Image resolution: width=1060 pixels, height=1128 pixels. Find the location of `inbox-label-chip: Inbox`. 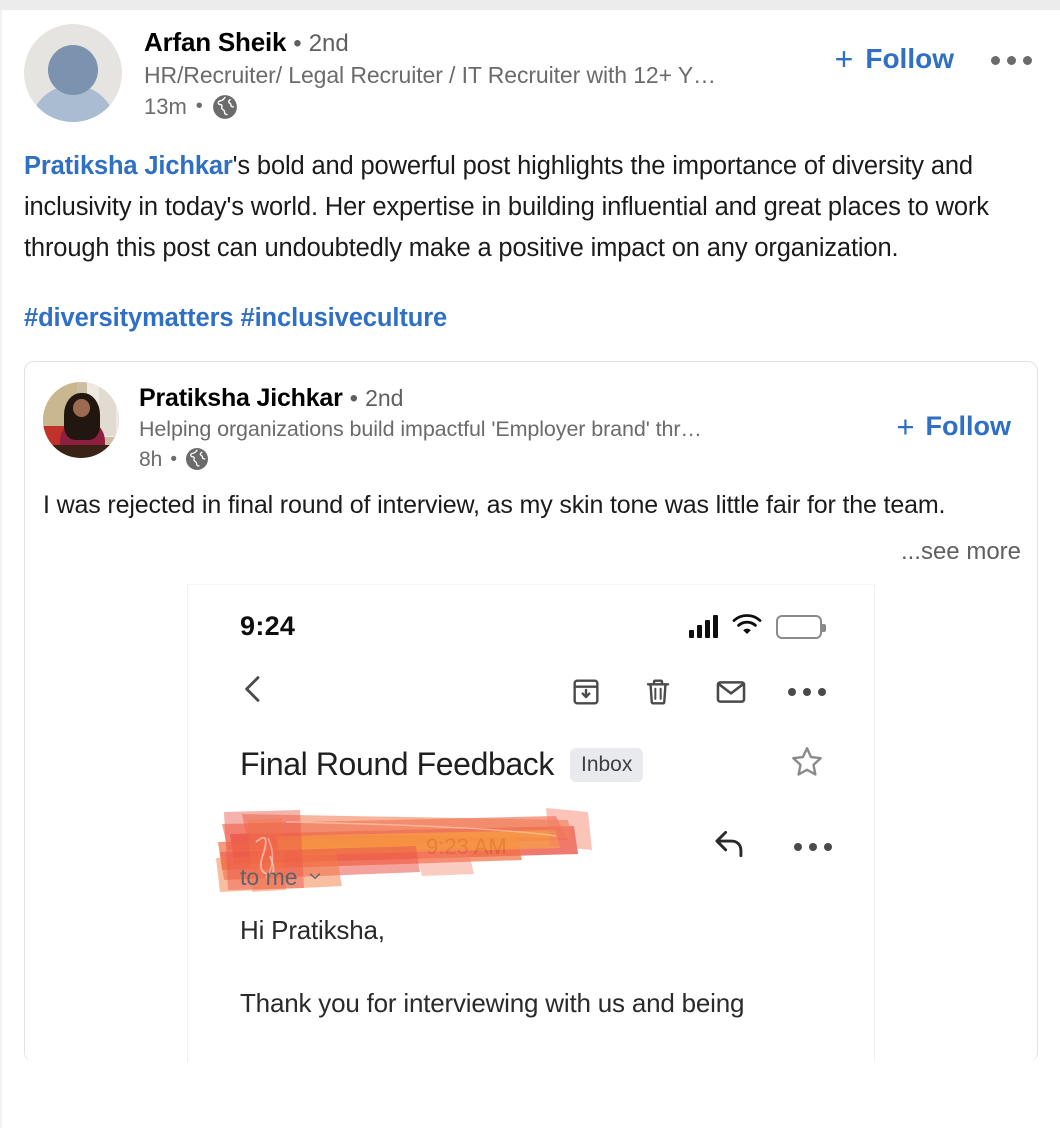

inbox-label-chip: Inbox is located at coordinates (606, 764).